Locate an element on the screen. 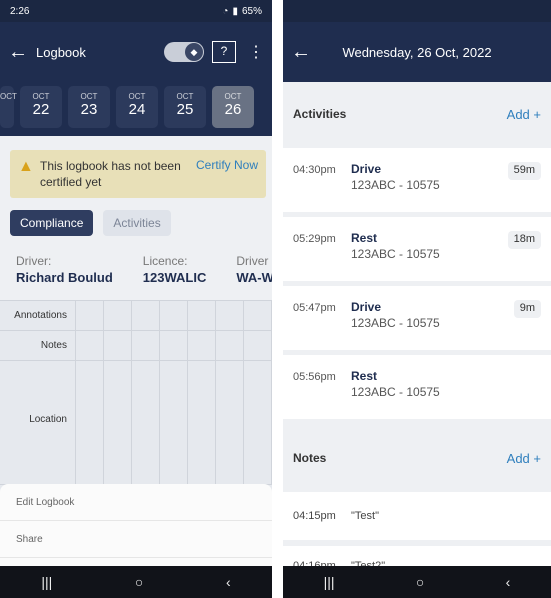 This screenshot has width=551, height=598. bottom-sheet: Edit Logbook Share is located at coordinates (136, 526).